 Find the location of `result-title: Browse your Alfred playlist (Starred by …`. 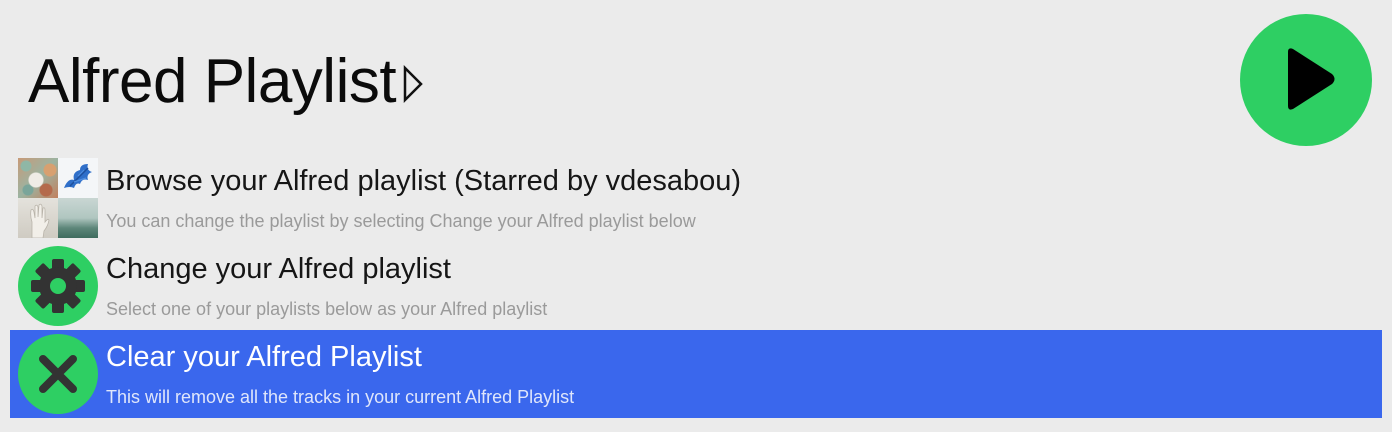

result-title: Browse your Alfred playlist (Starred by … is located at coordinates (424, 181).